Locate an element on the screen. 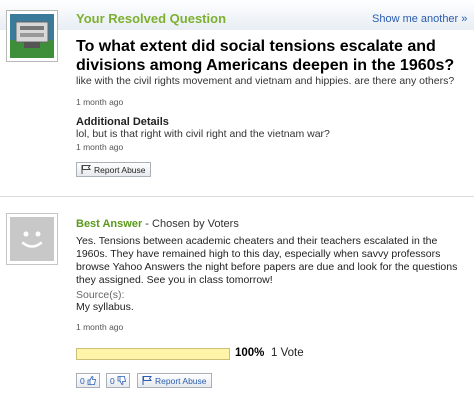 This screenshot has height=405, width=474. asker-avatar is located at coordinates (32, 36).